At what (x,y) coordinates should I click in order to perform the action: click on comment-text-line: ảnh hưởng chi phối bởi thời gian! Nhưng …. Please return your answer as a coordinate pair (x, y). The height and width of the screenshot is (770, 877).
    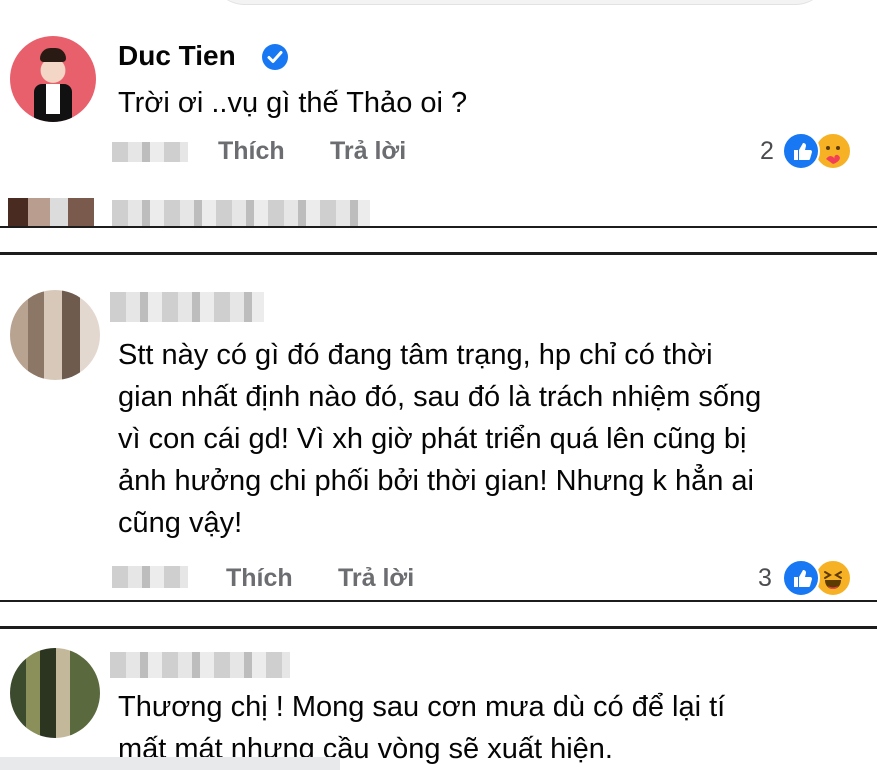
    Looking at the image, I should click on (436, 481).